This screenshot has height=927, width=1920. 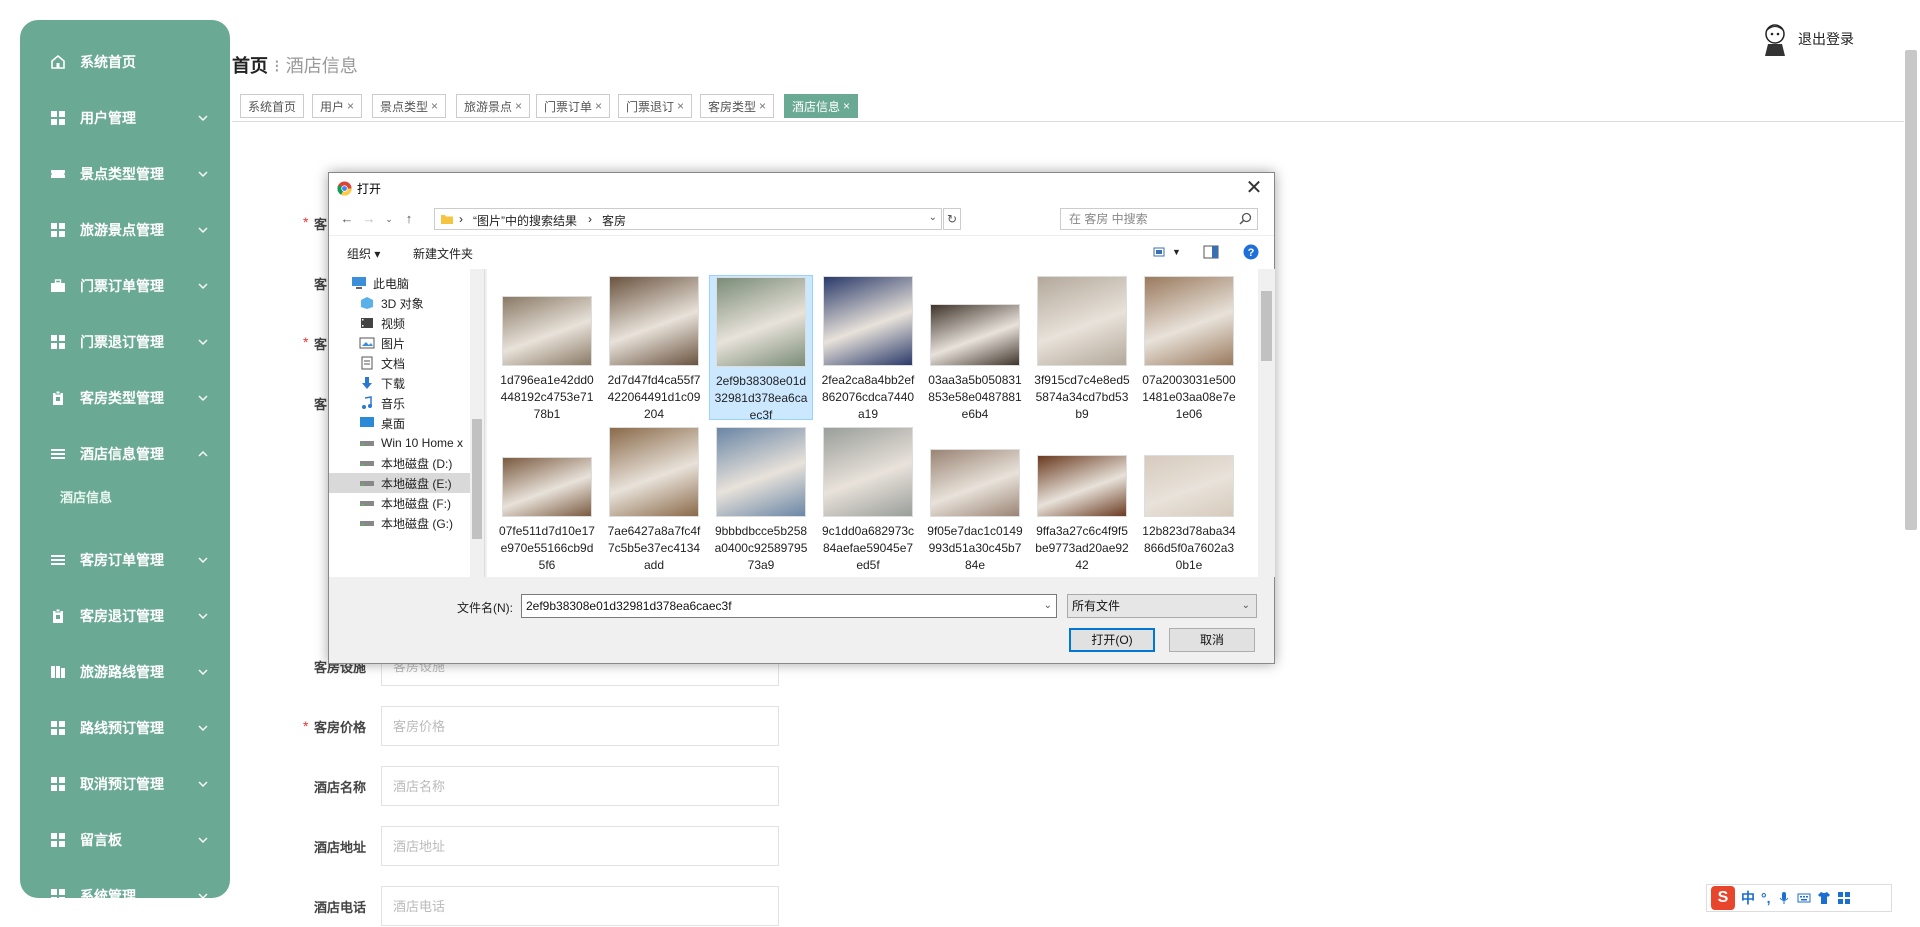 I want to click on form-input: 酒店地址, so click(x=580, y=846).